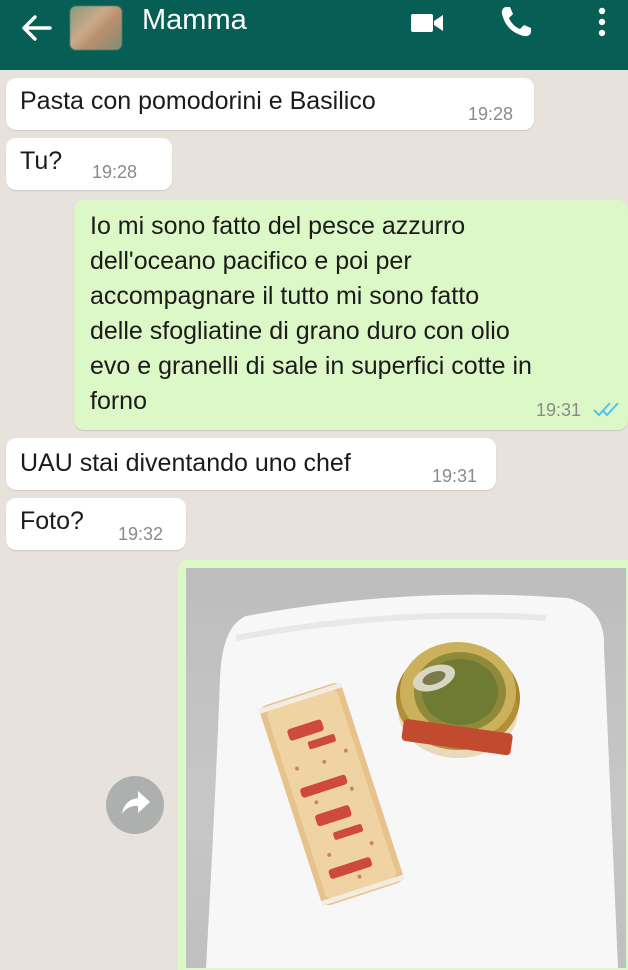 The image size is (628, 970). Describe the element at coordinates (198, 101) in the screenshot. I see `message-text: Pasta con pomodorini e Basilico` at that location.